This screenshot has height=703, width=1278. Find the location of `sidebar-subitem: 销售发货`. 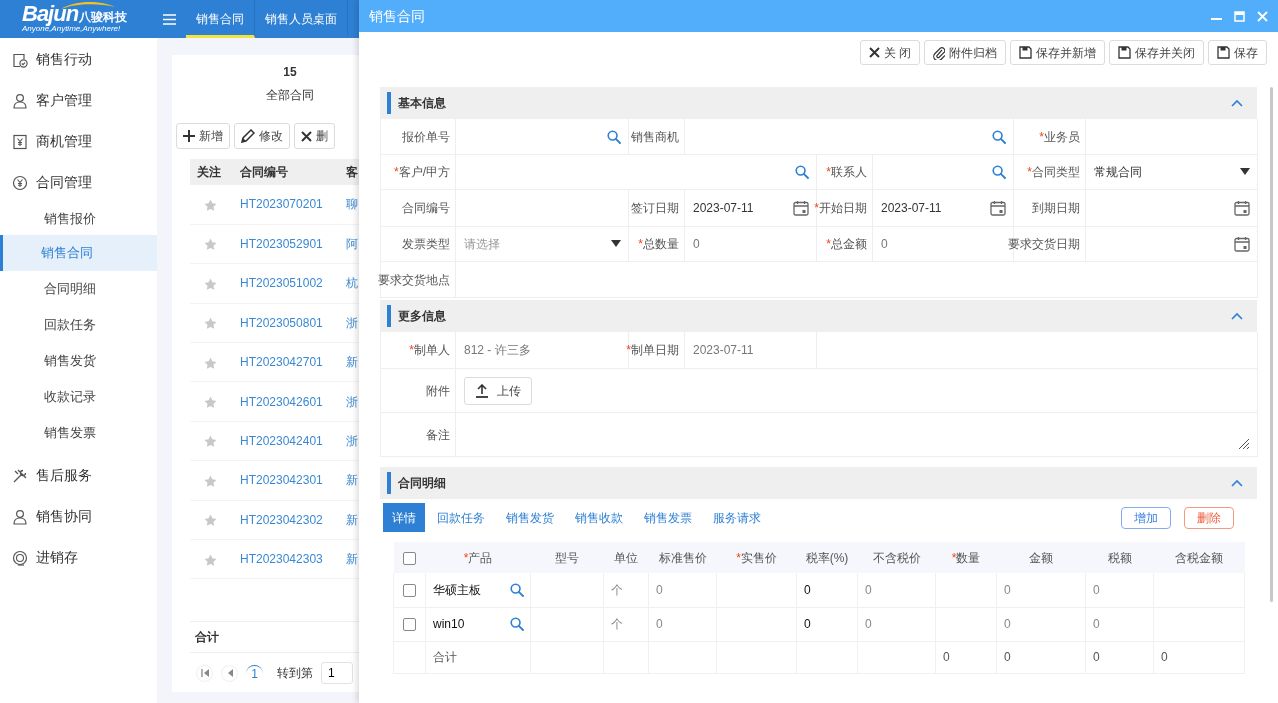

sidebar-subitem: 销售发货 is located at coordinates (78, 361).